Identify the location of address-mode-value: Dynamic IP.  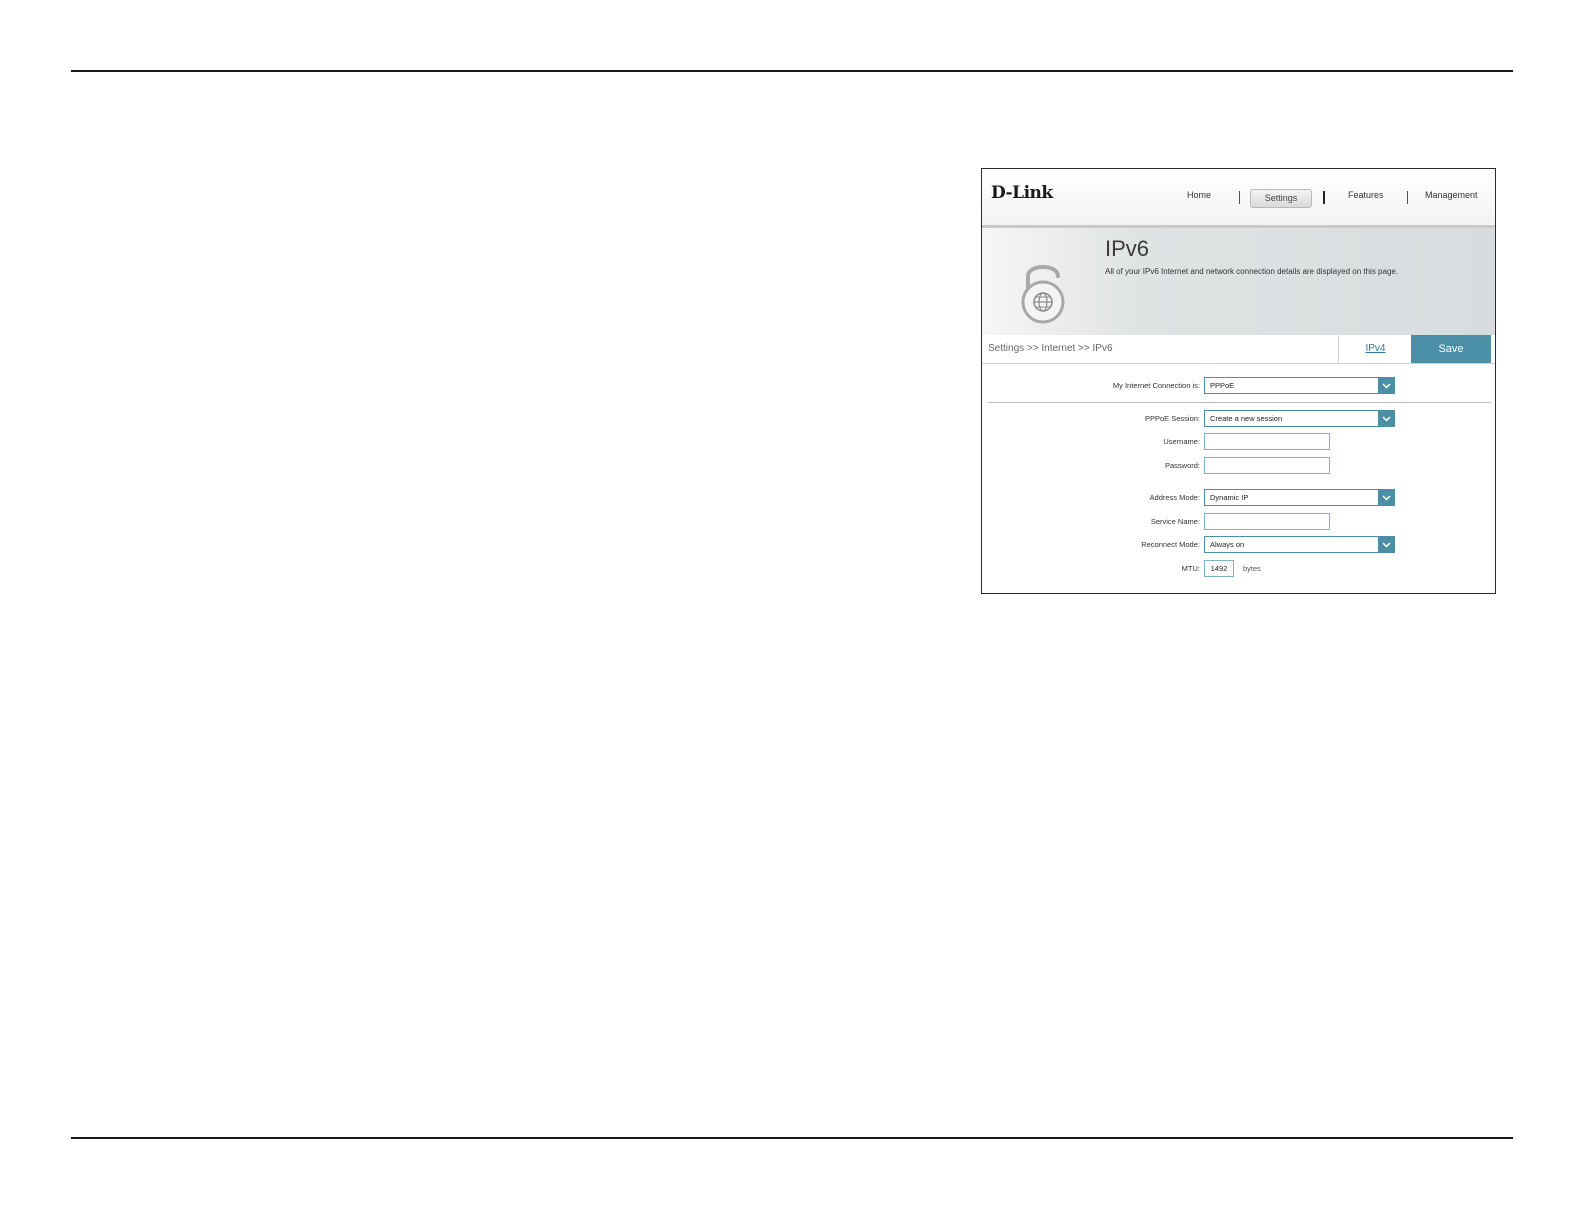
(1229, 497).